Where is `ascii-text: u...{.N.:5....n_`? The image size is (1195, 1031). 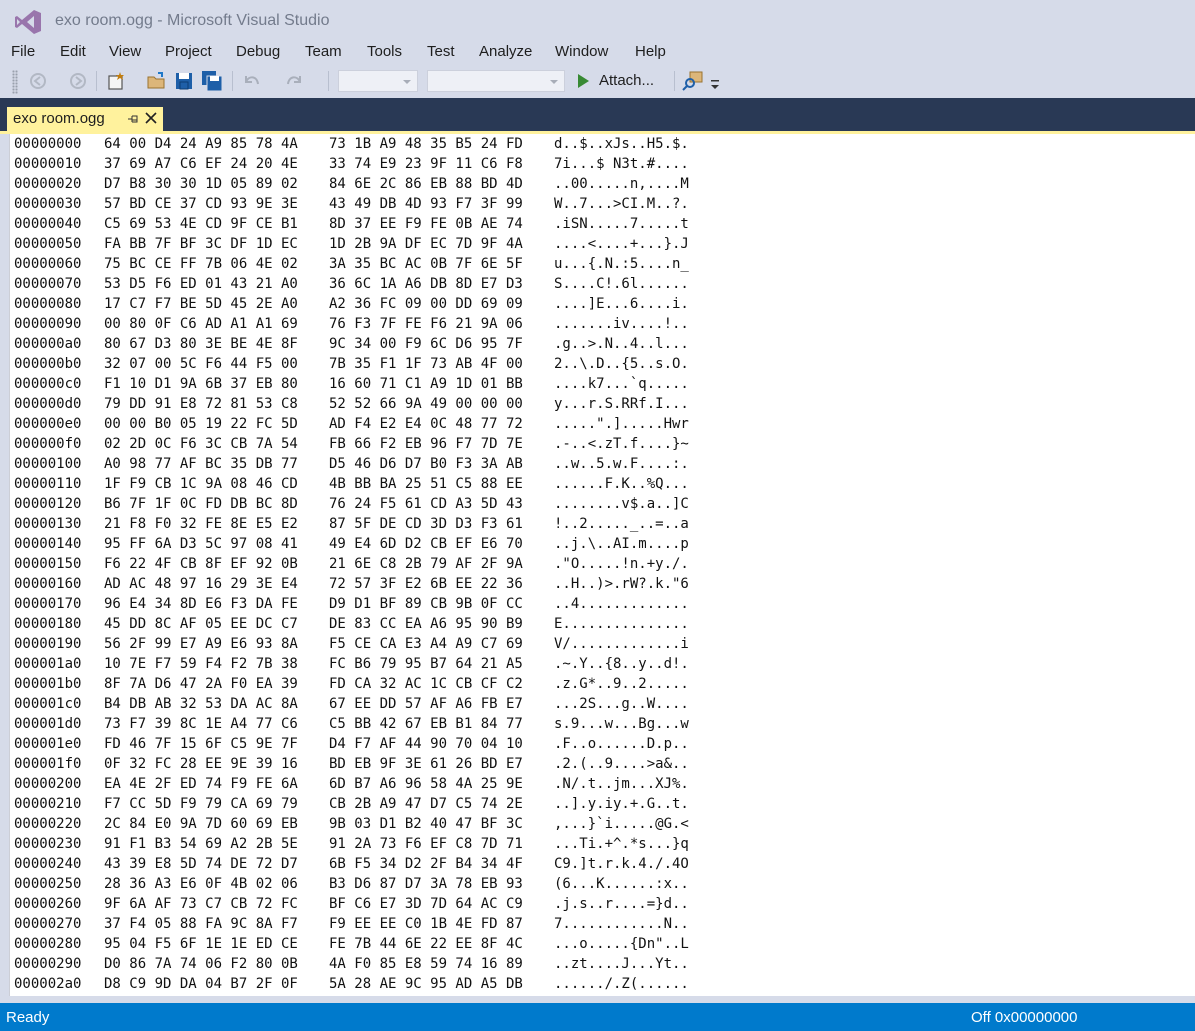
ascii-text: u...{.N.:5....n_ is located at coordinates (621, 264).